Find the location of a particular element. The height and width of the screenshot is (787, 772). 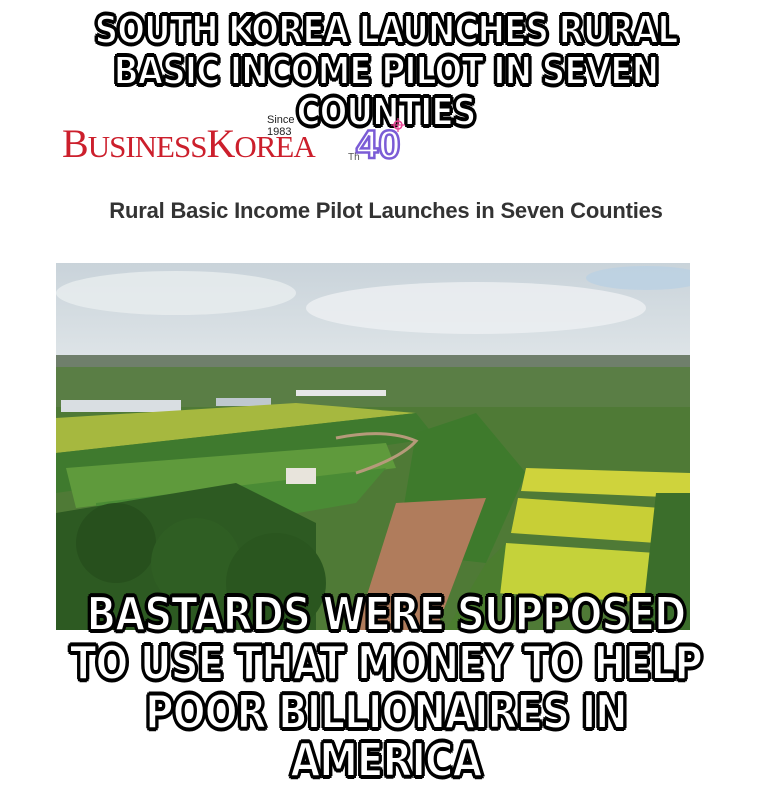

bottom-caption-line-1: BASTARDS WERE SUPPOSED is located at coordinates (386, 614).